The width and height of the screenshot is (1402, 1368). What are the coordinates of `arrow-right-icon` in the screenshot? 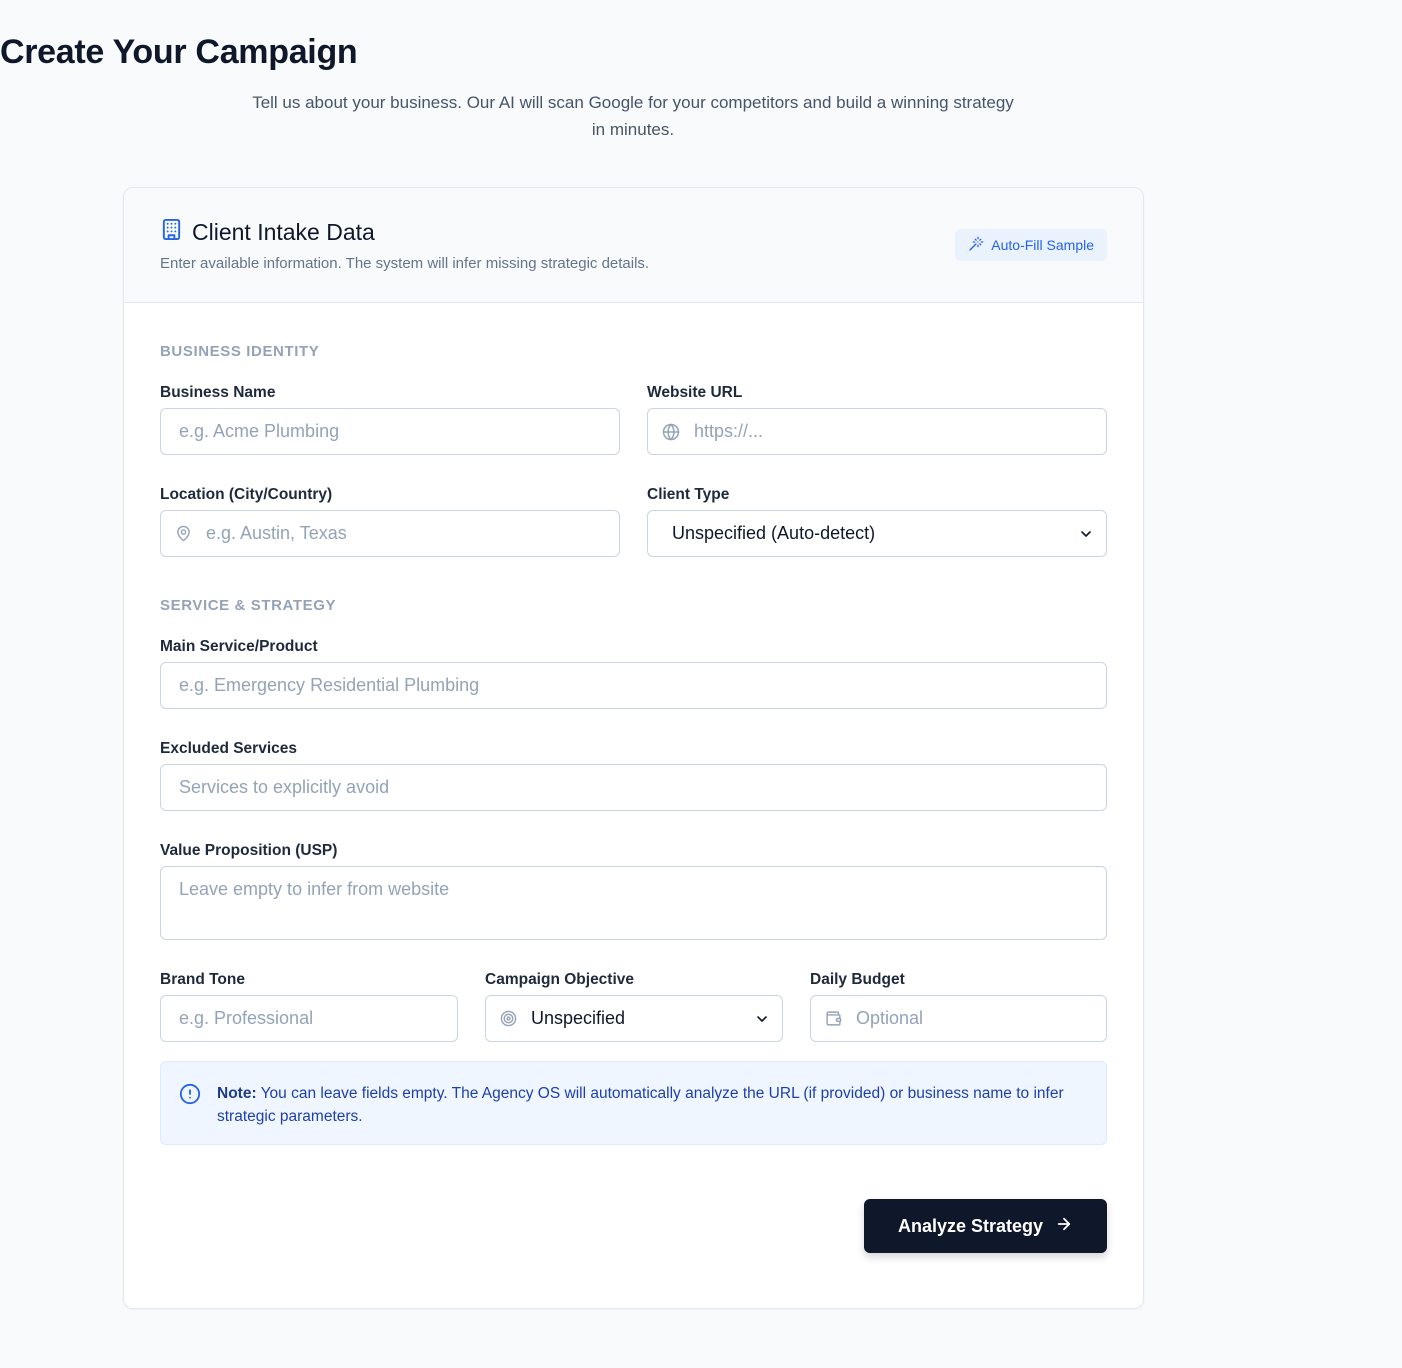 It's located at (1064, 1226).